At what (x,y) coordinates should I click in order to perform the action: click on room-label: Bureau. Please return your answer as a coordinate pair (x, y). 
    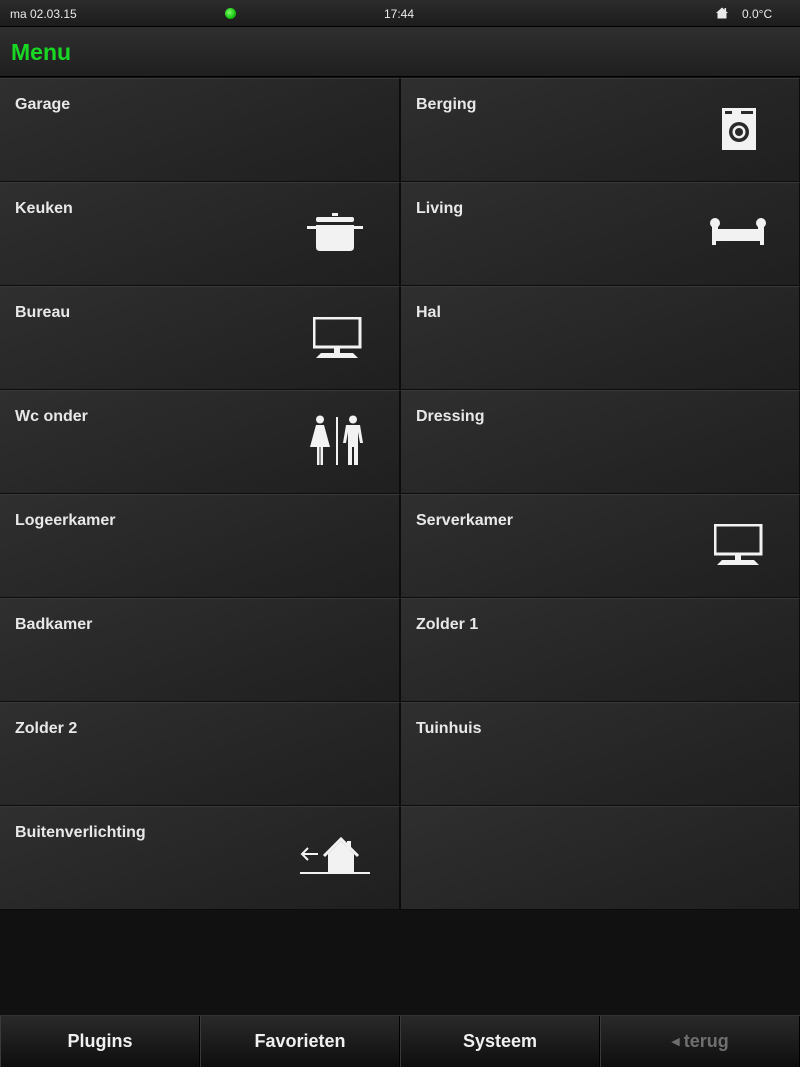
    Looking at the image, I should click on (43, 312).